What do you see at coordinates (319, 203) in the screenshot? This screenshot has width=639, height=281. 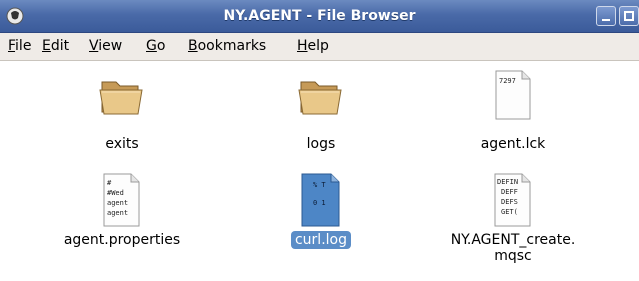 I see `file-preview-text: 0 1` at bounding box center [319, 203].